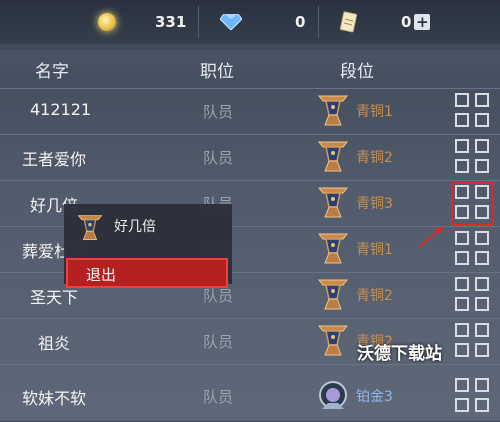  Describe the element at coordinates (250, 110) in the screenshot. I see `table-row: 412121 队员 青铜1` at that location.